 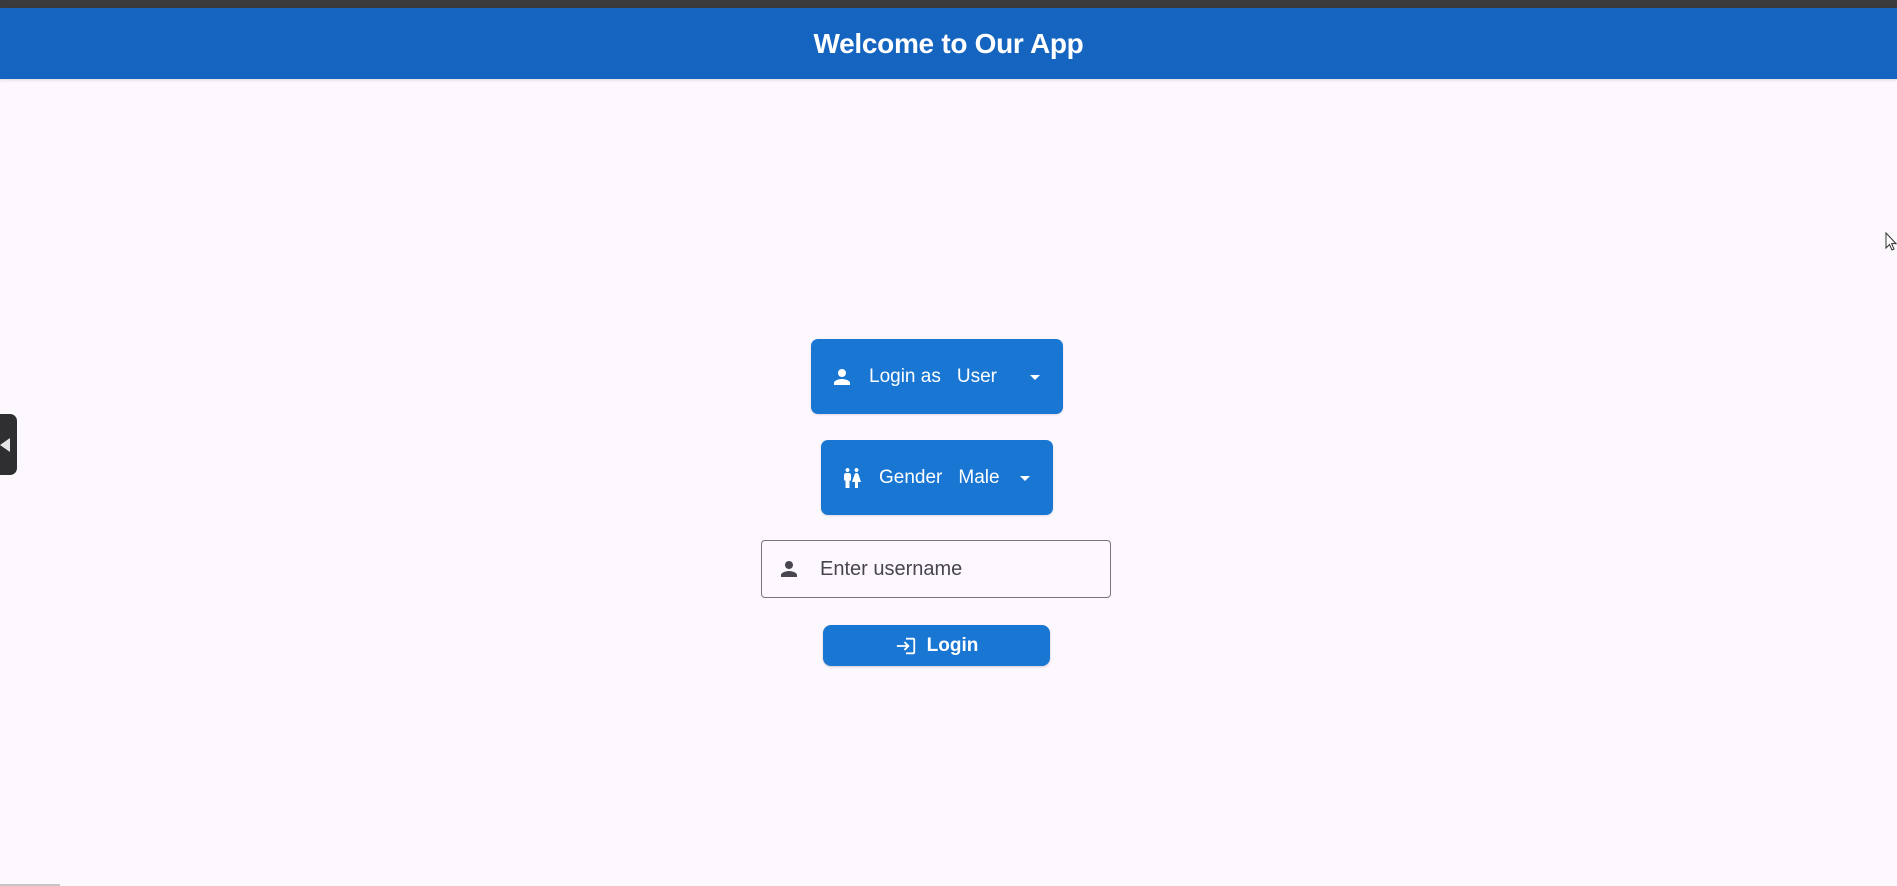 What do you see at coordinates (976, 376) in the screenshot?
I see `login-as-value: User` at bounding box center [976, 376].